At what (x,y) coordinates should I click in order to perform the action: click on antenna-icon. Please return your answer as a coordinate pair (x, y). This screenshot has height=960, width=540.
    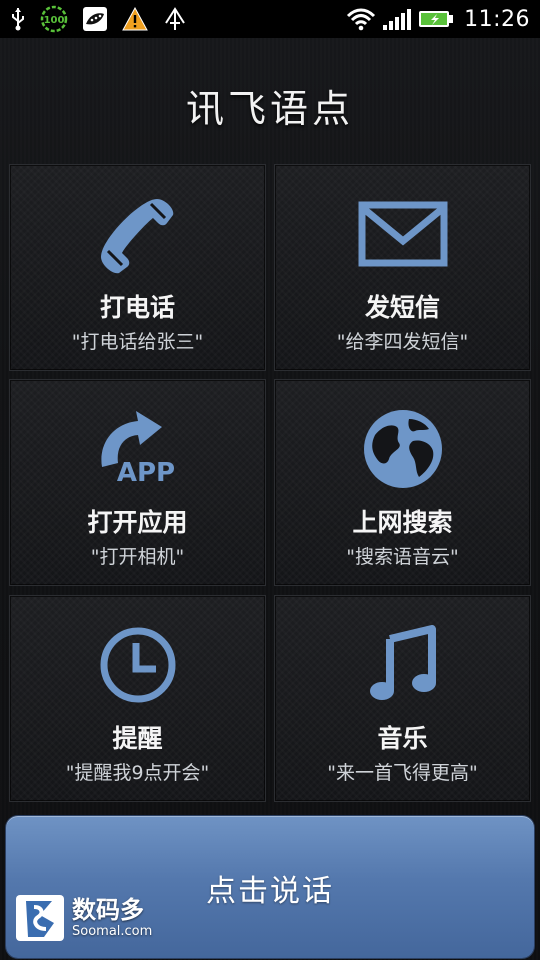
    Looking at the image, I should click on (175, 19).